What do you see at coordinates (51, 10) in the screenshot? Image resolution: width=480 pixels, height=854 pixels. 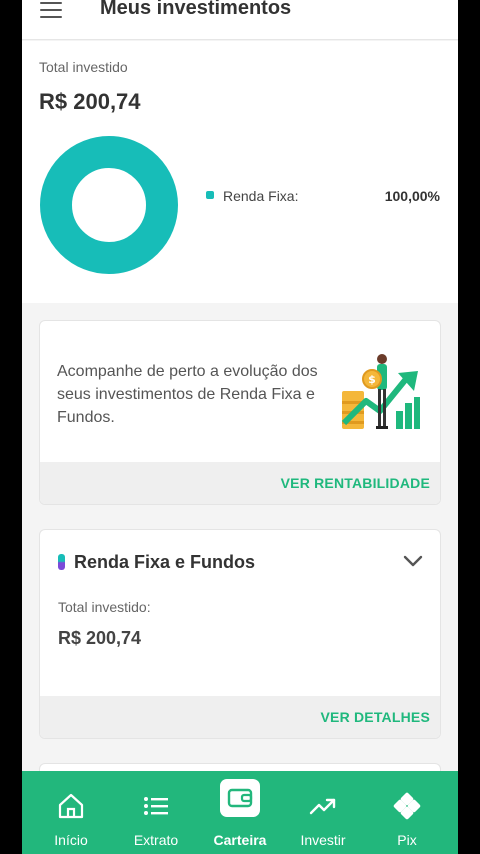 I see `hamburger-menu-icon` at bounding box center [51, 10].